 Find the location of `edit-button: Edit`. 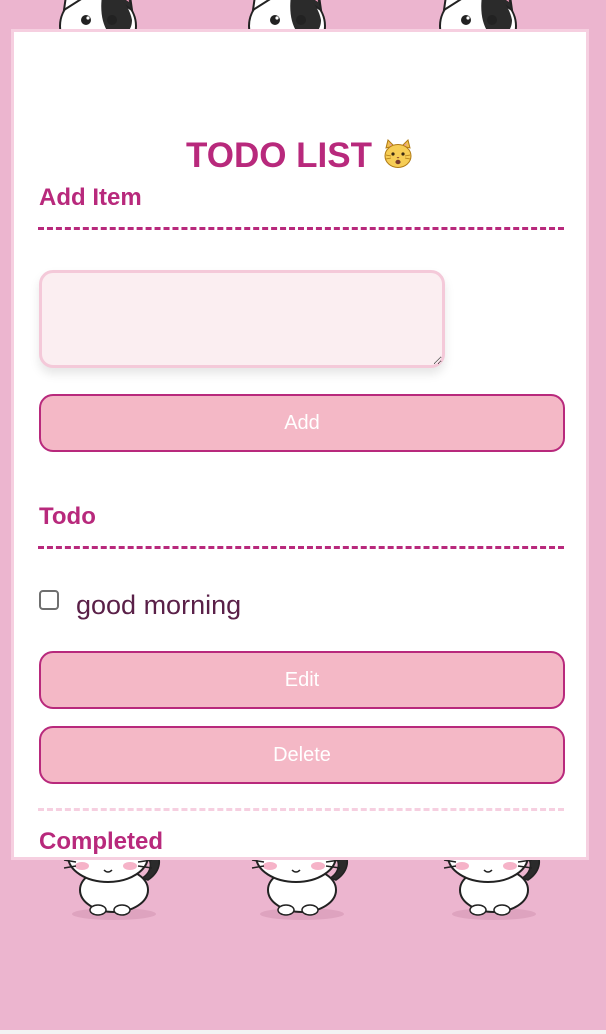

edit-button: Edit is located at coordinates (302, 680).